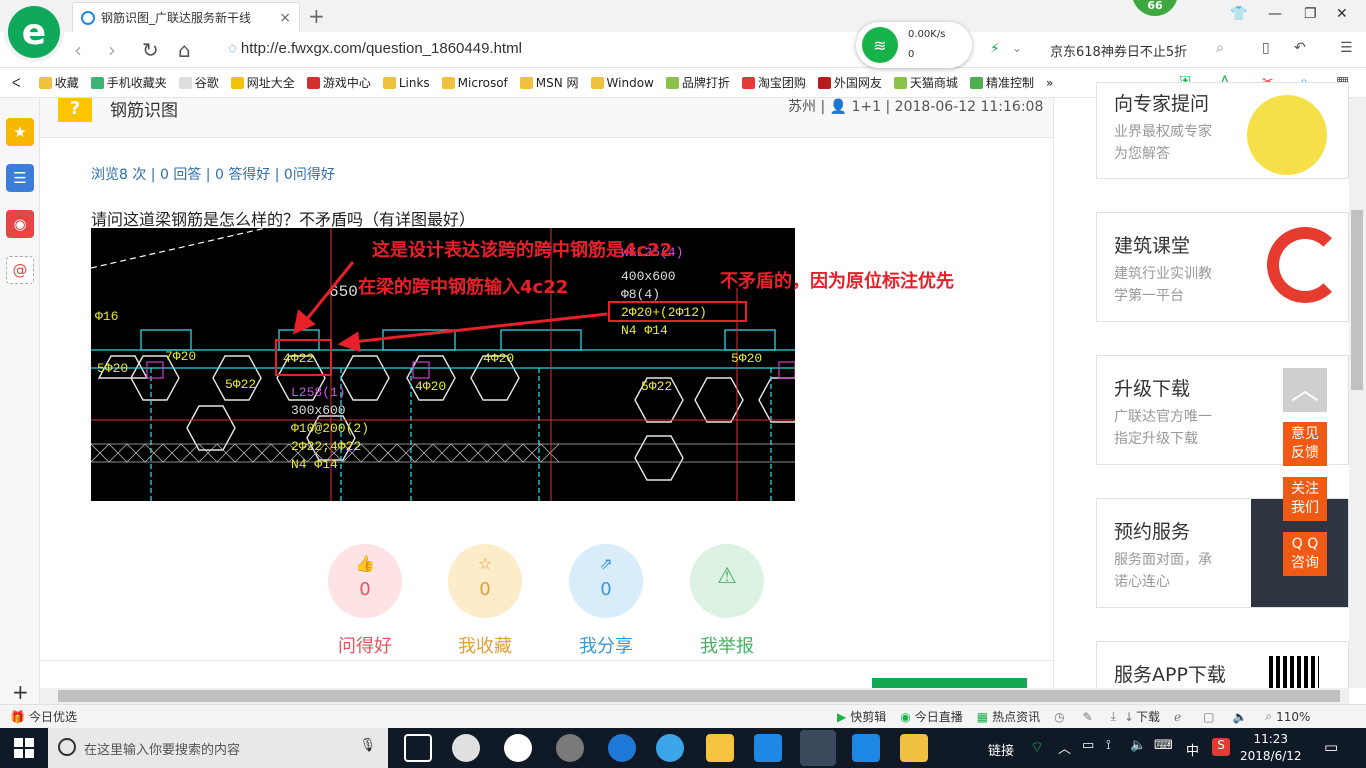  Describe the element at coordinates (20, 178) in the screenshot. I see `news-icon: ☰` at that location.